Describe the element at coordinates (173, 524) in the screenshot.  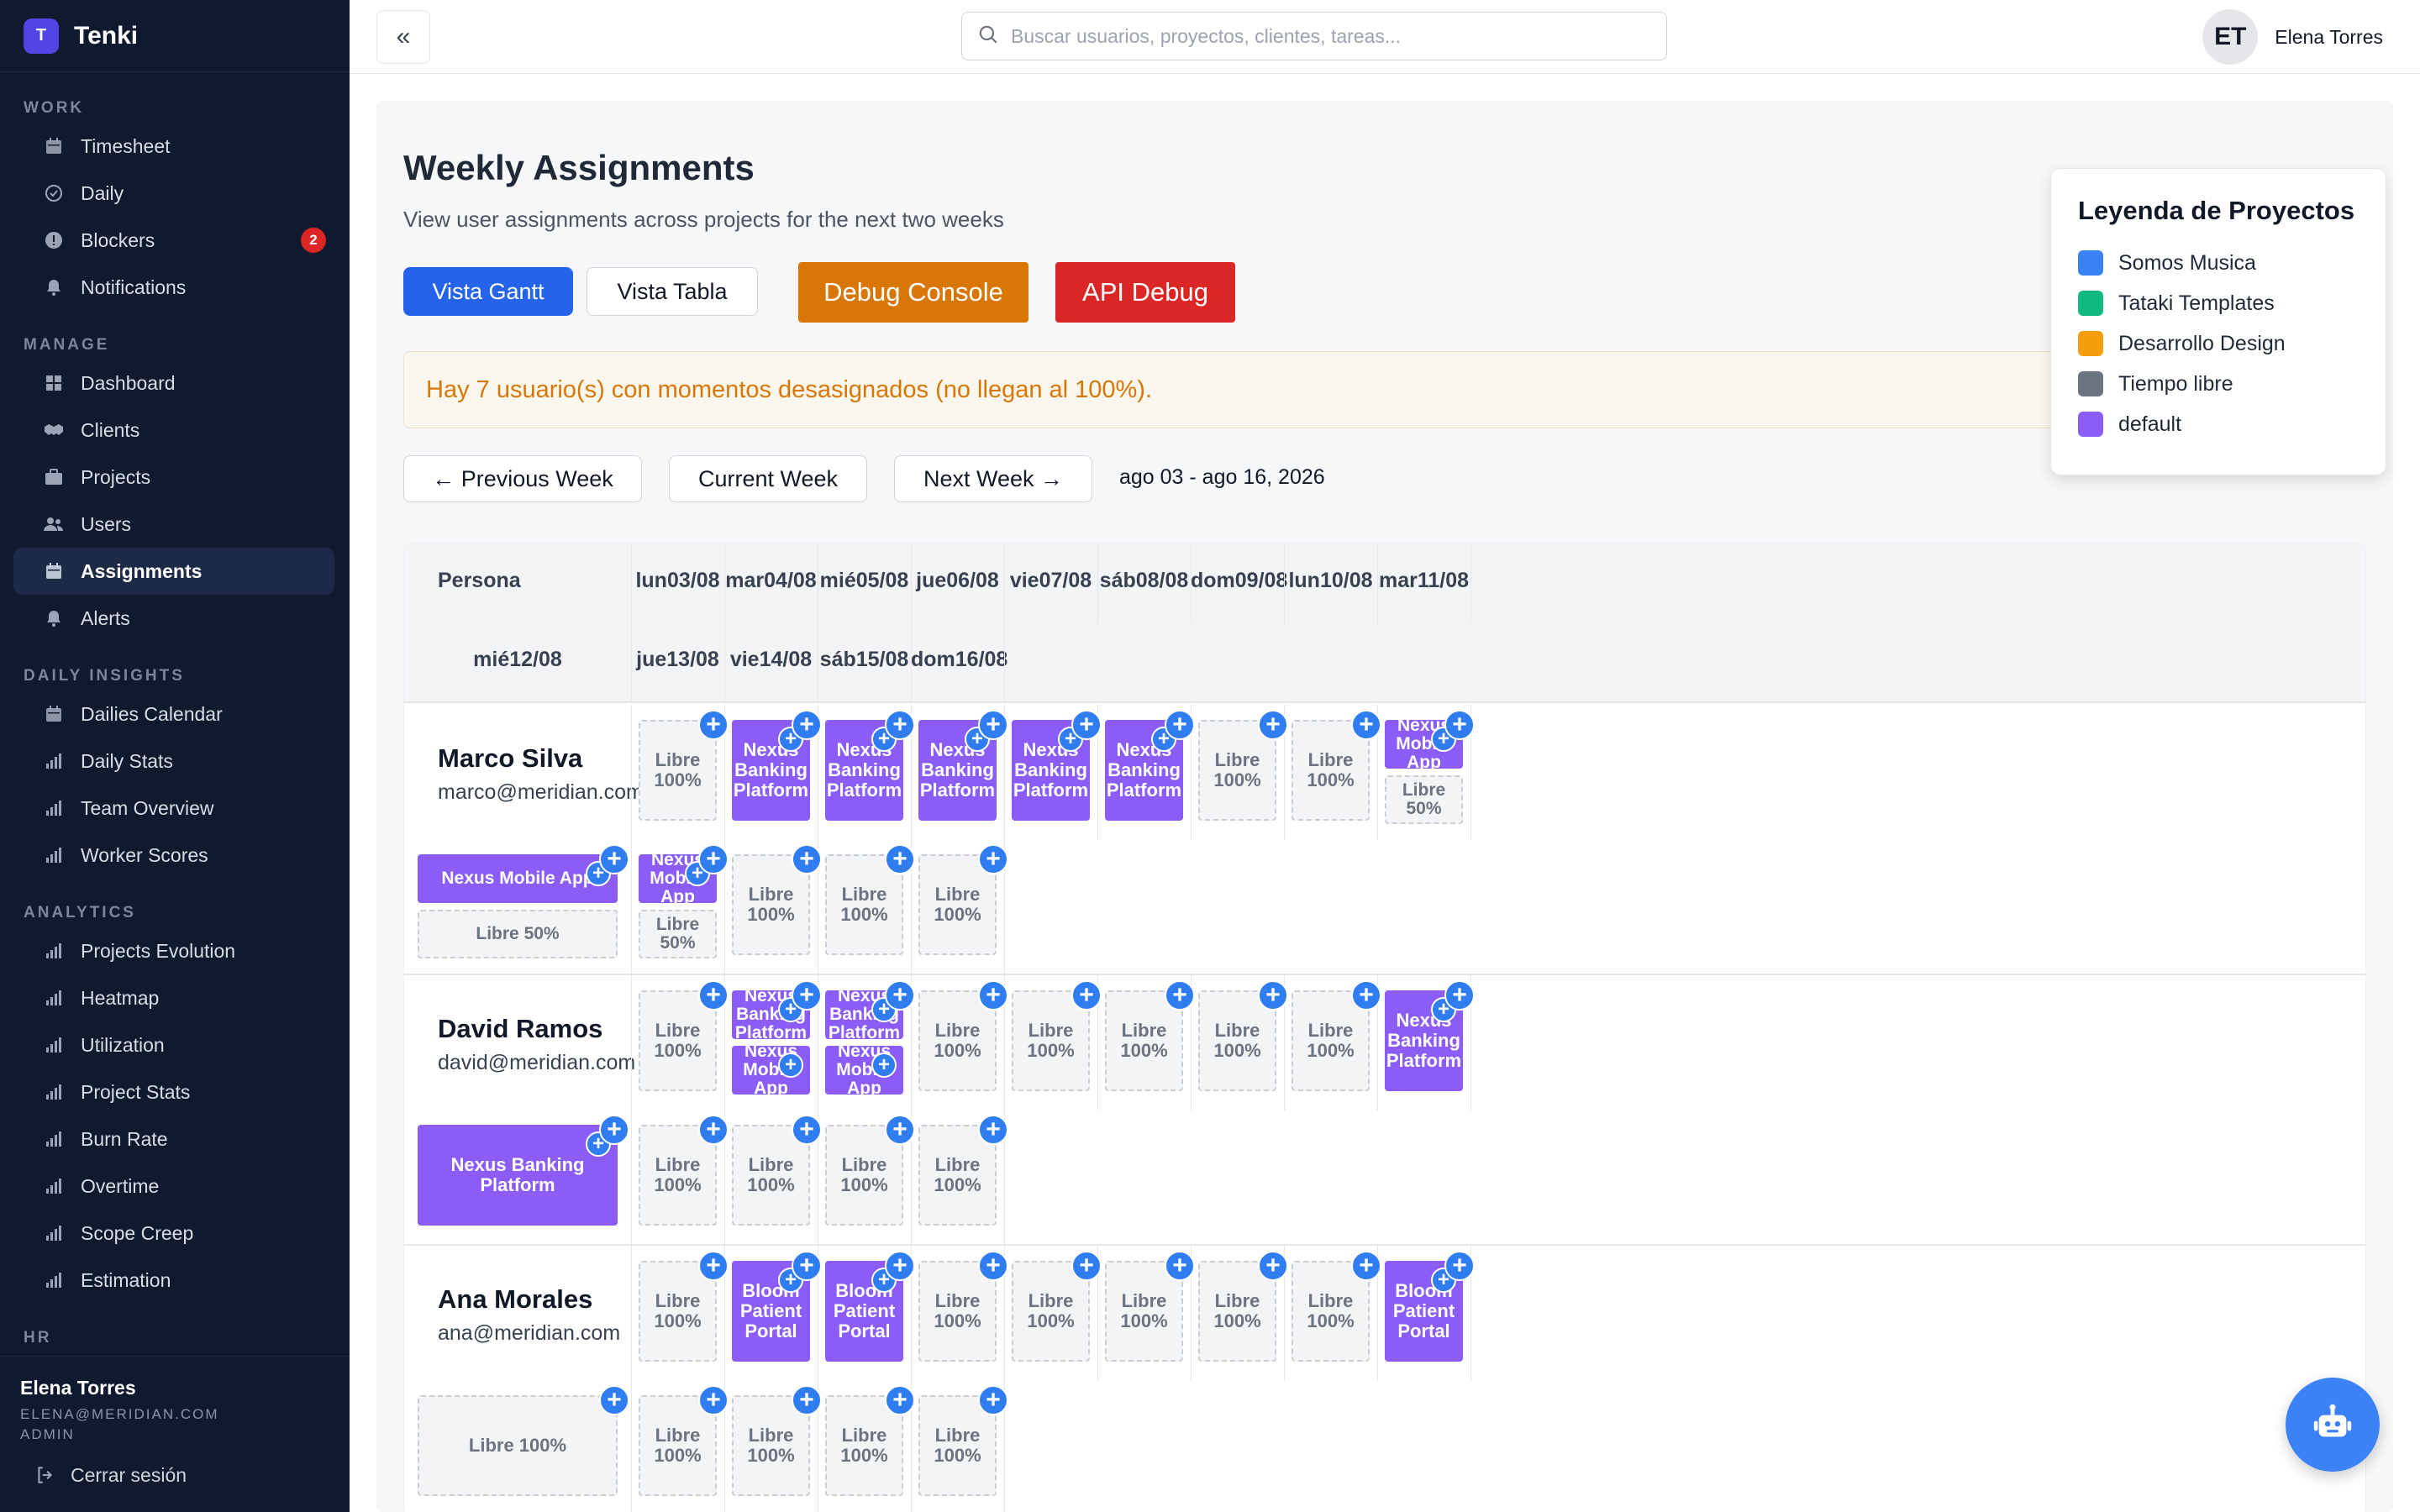
I see `sidebar-item-users: Users` at that location.